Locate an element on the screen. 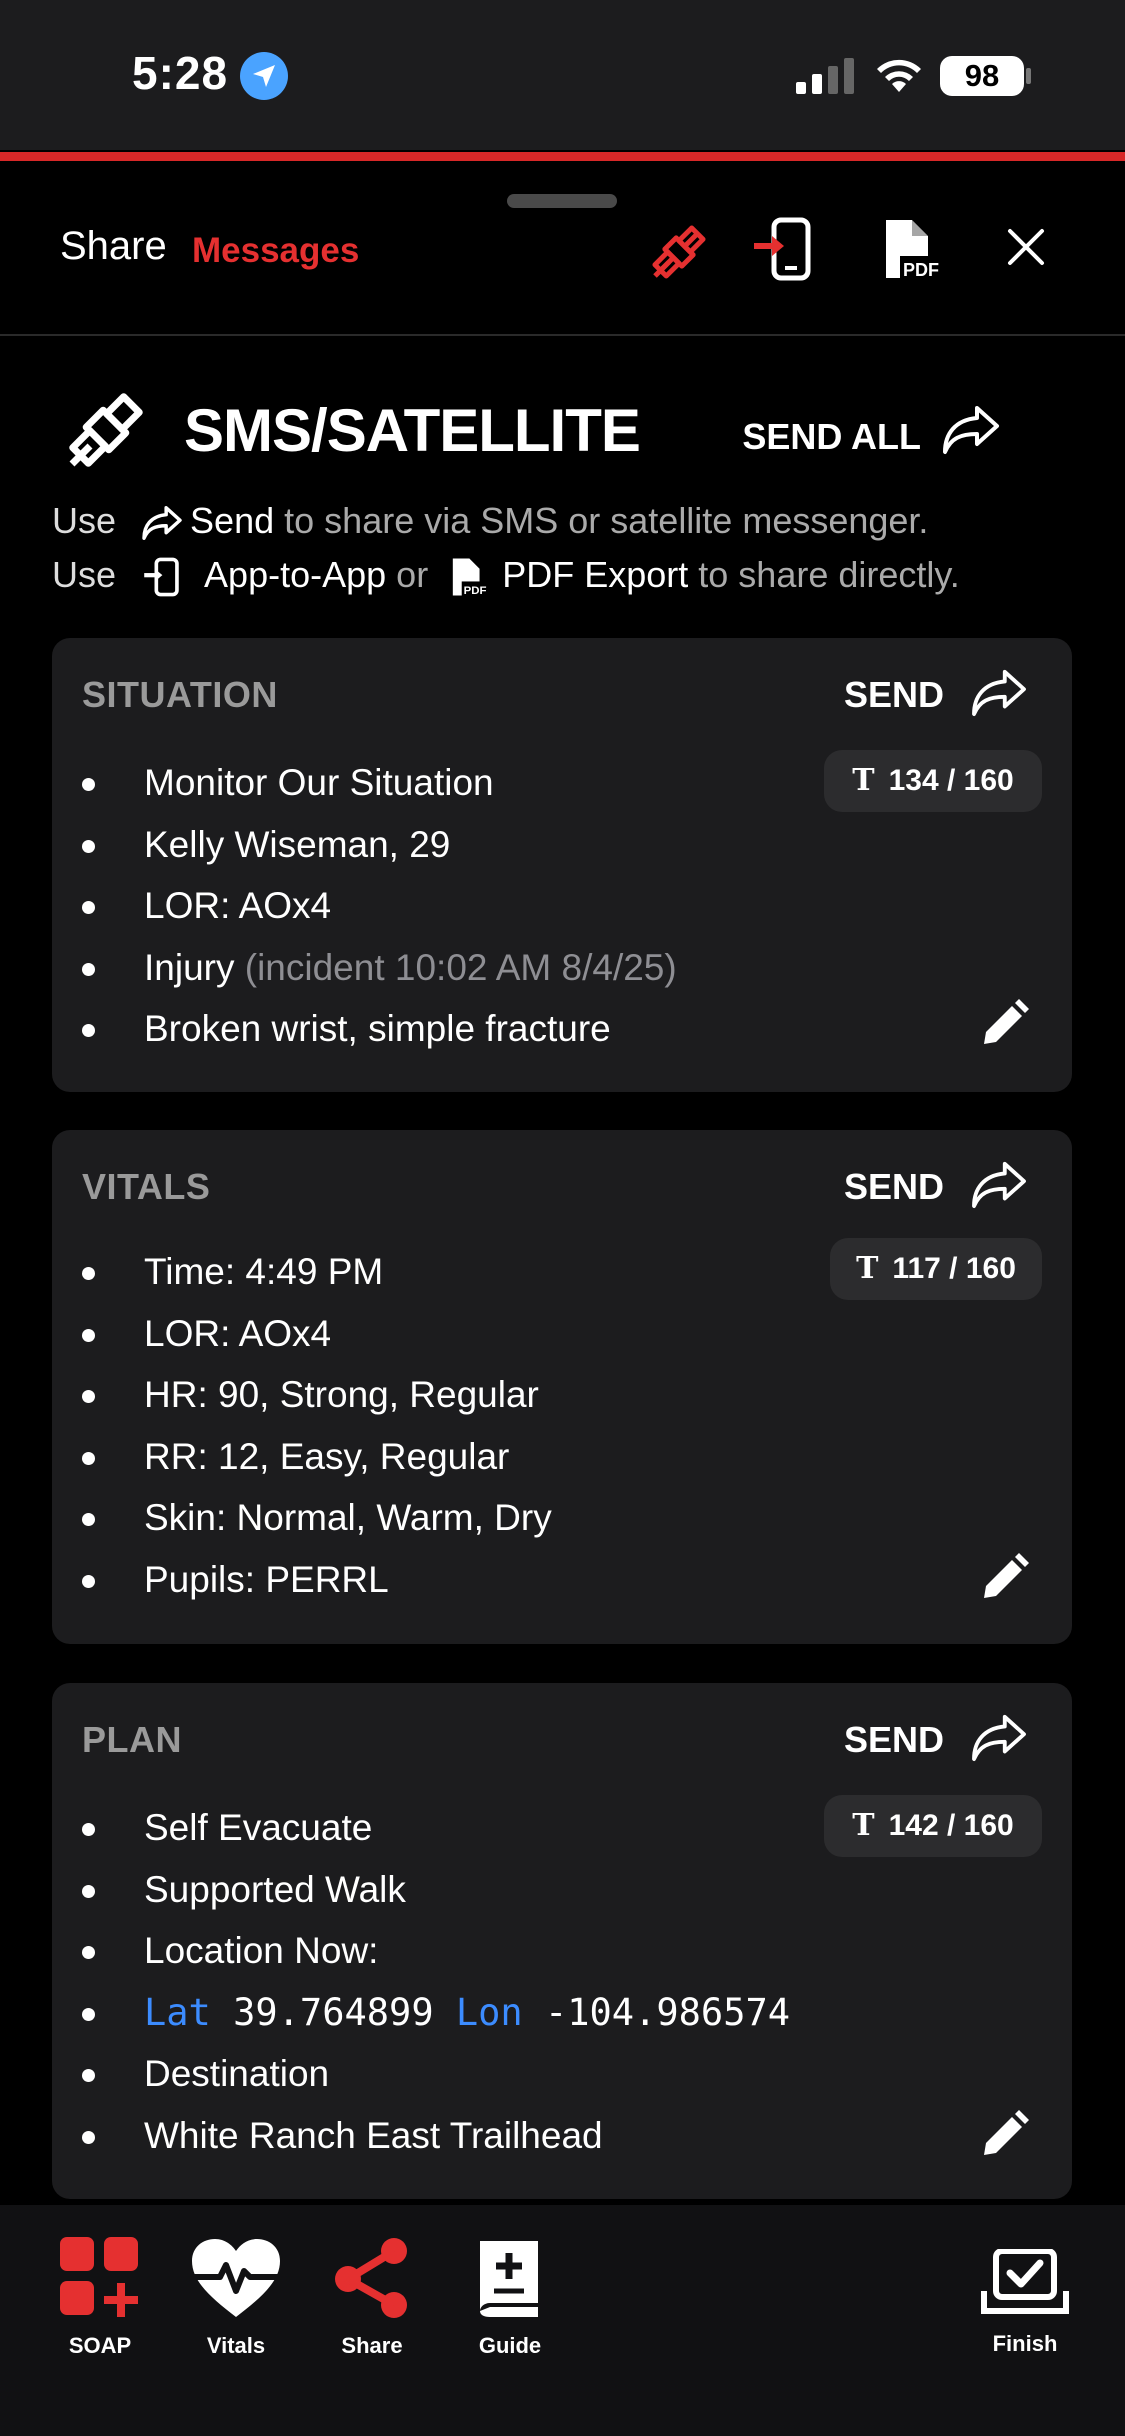  list-item: Time: 4:49 PM is located at coordinates (317, 1272).